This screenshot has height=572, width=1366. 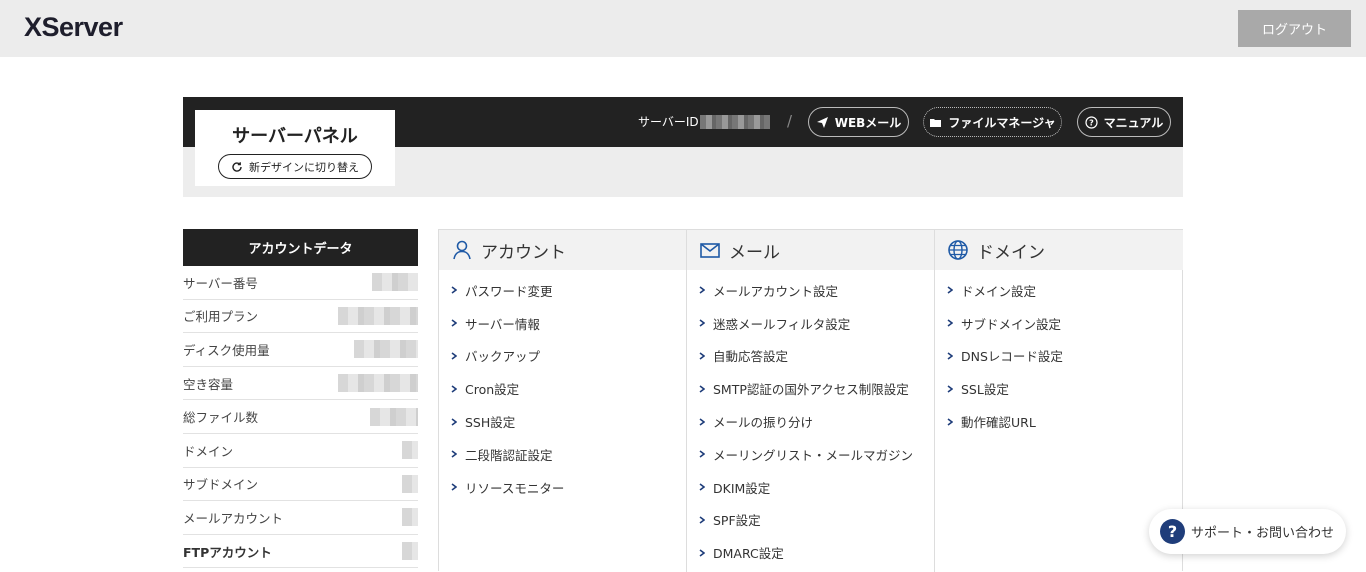 What do you see at coordinates (502, 324) in the screenshot?
I see `menu-item-label: サーバー情報` at bounding box center [502, 324].